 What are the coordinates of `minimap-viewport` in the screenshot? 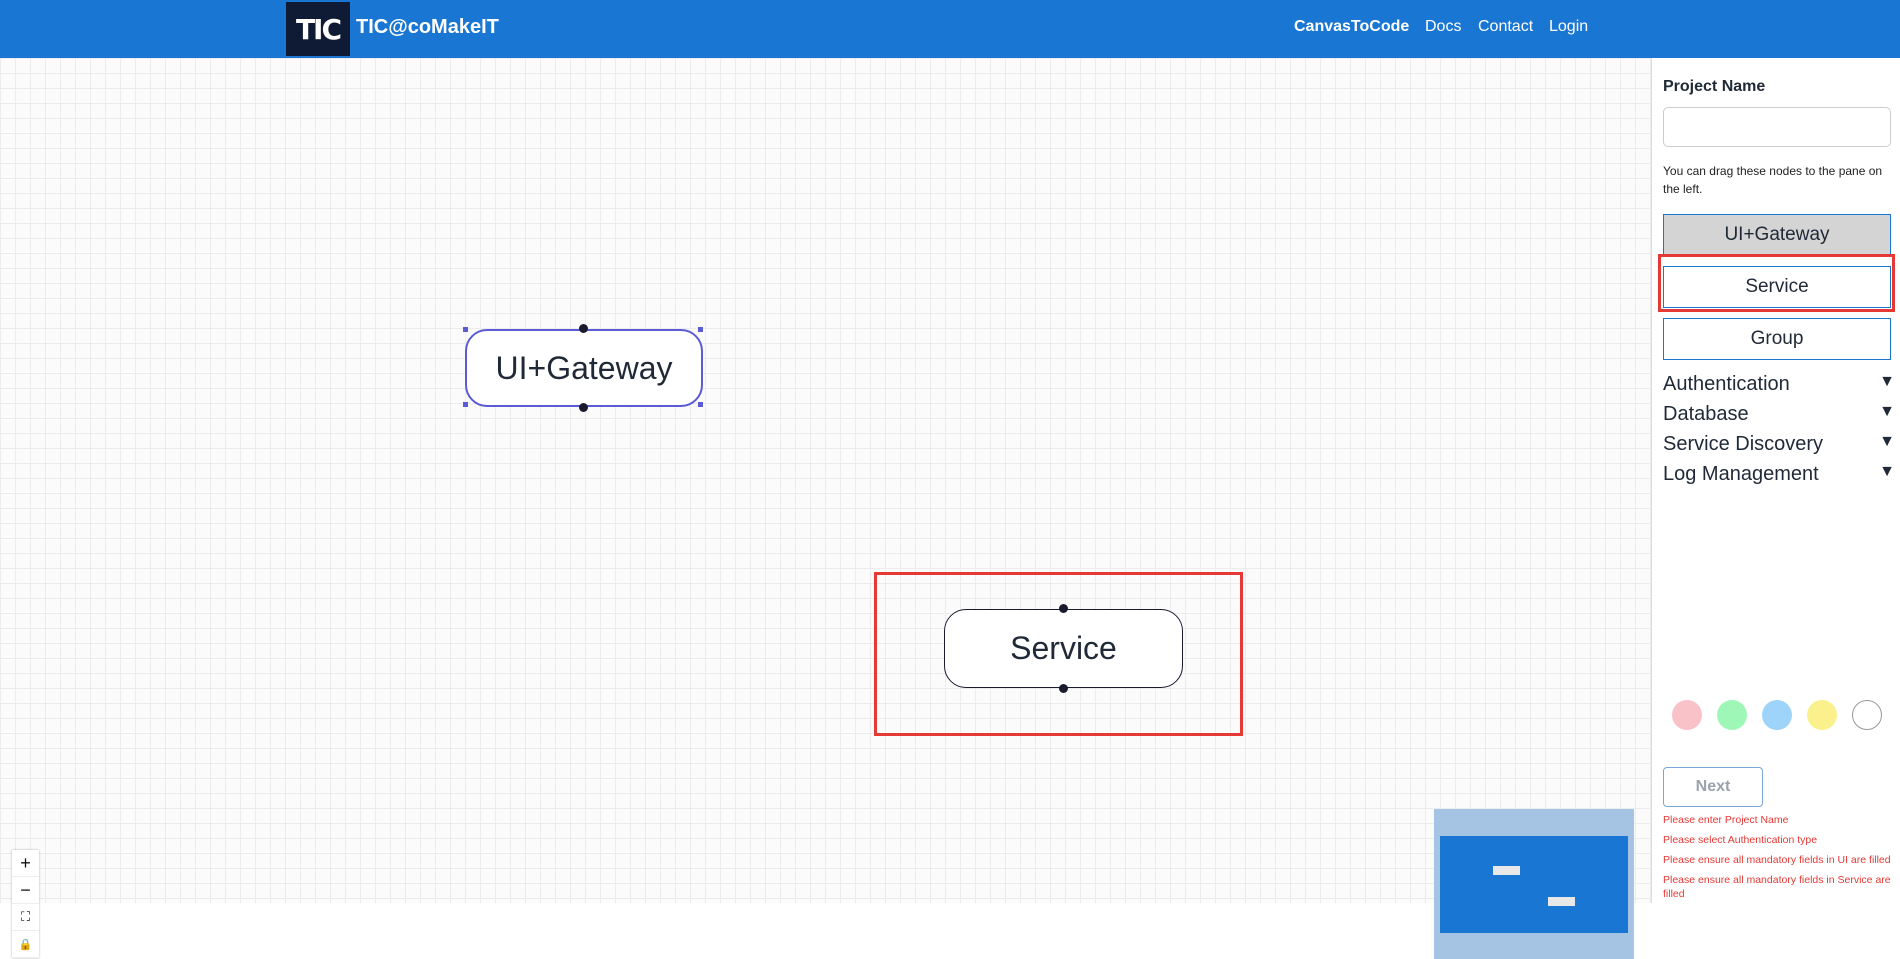 It's located at (1534, 884).